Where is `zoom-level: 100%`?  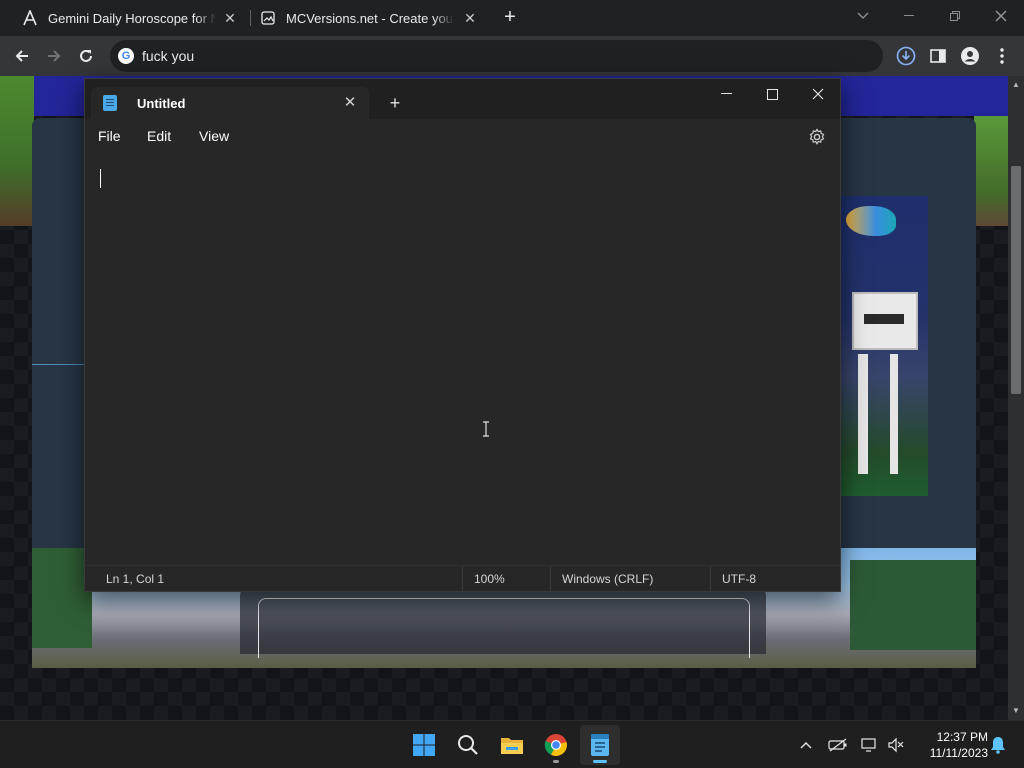
zoom-level: 100% is located at coordinates (489, 579).